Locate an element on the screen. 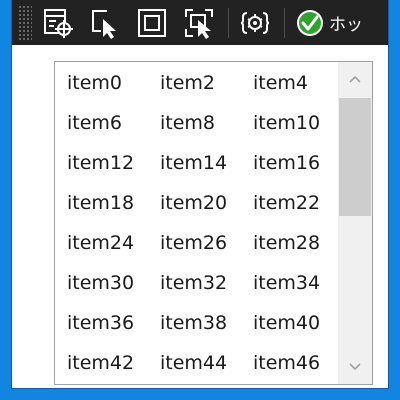  list-item: item4 is located at coordinates (280, 83).